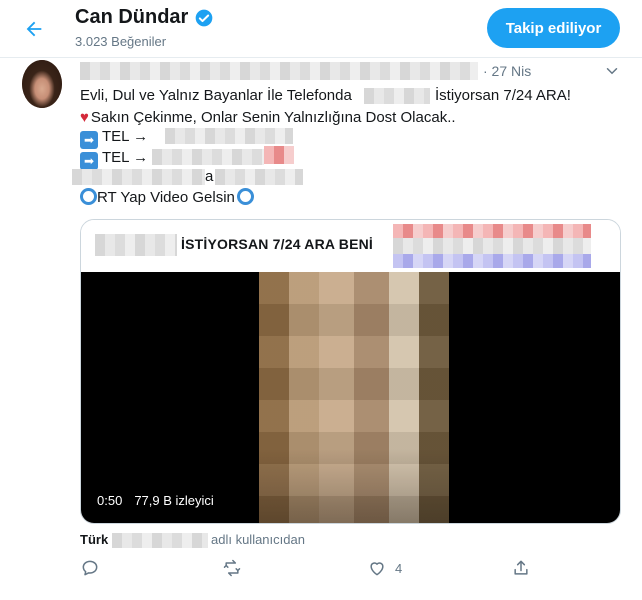 The width and height of the screenshot is (642, 600). What do you see at coordinates (503, 95) in the screenshot?
I see `tweet-line-1-end: İstiyorsan 7/24 ARA!` at bounding box center [503, 95].